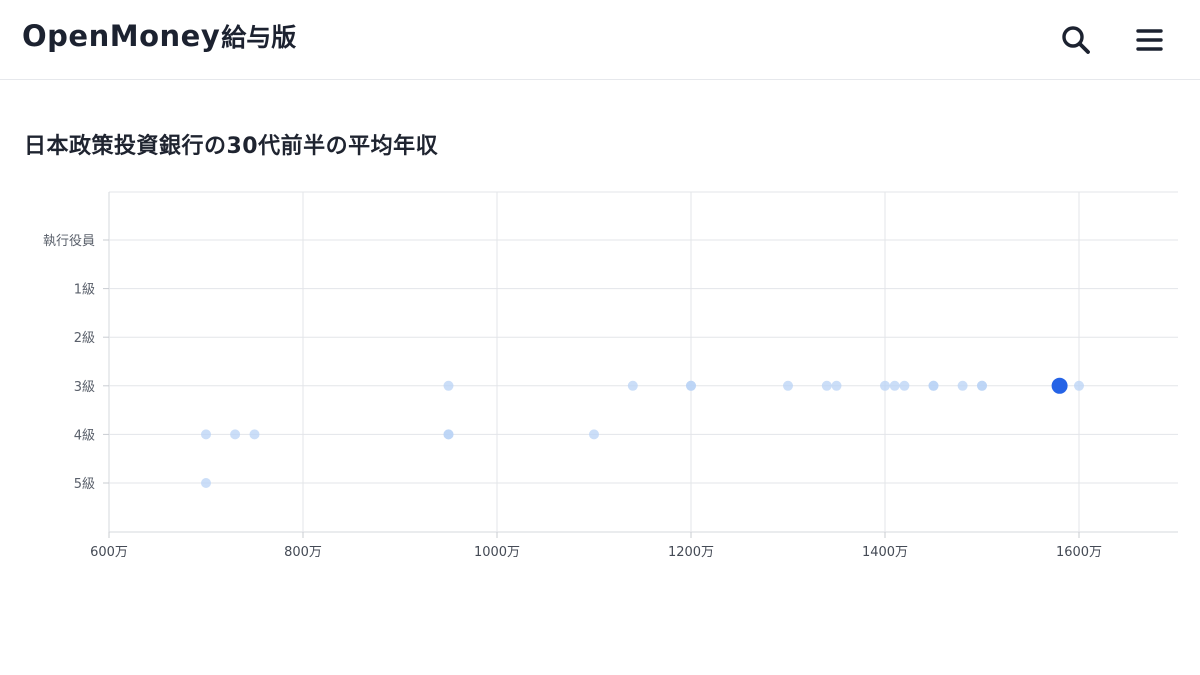  I want to click on logo-text: OpenMoney, so click(121, 36).